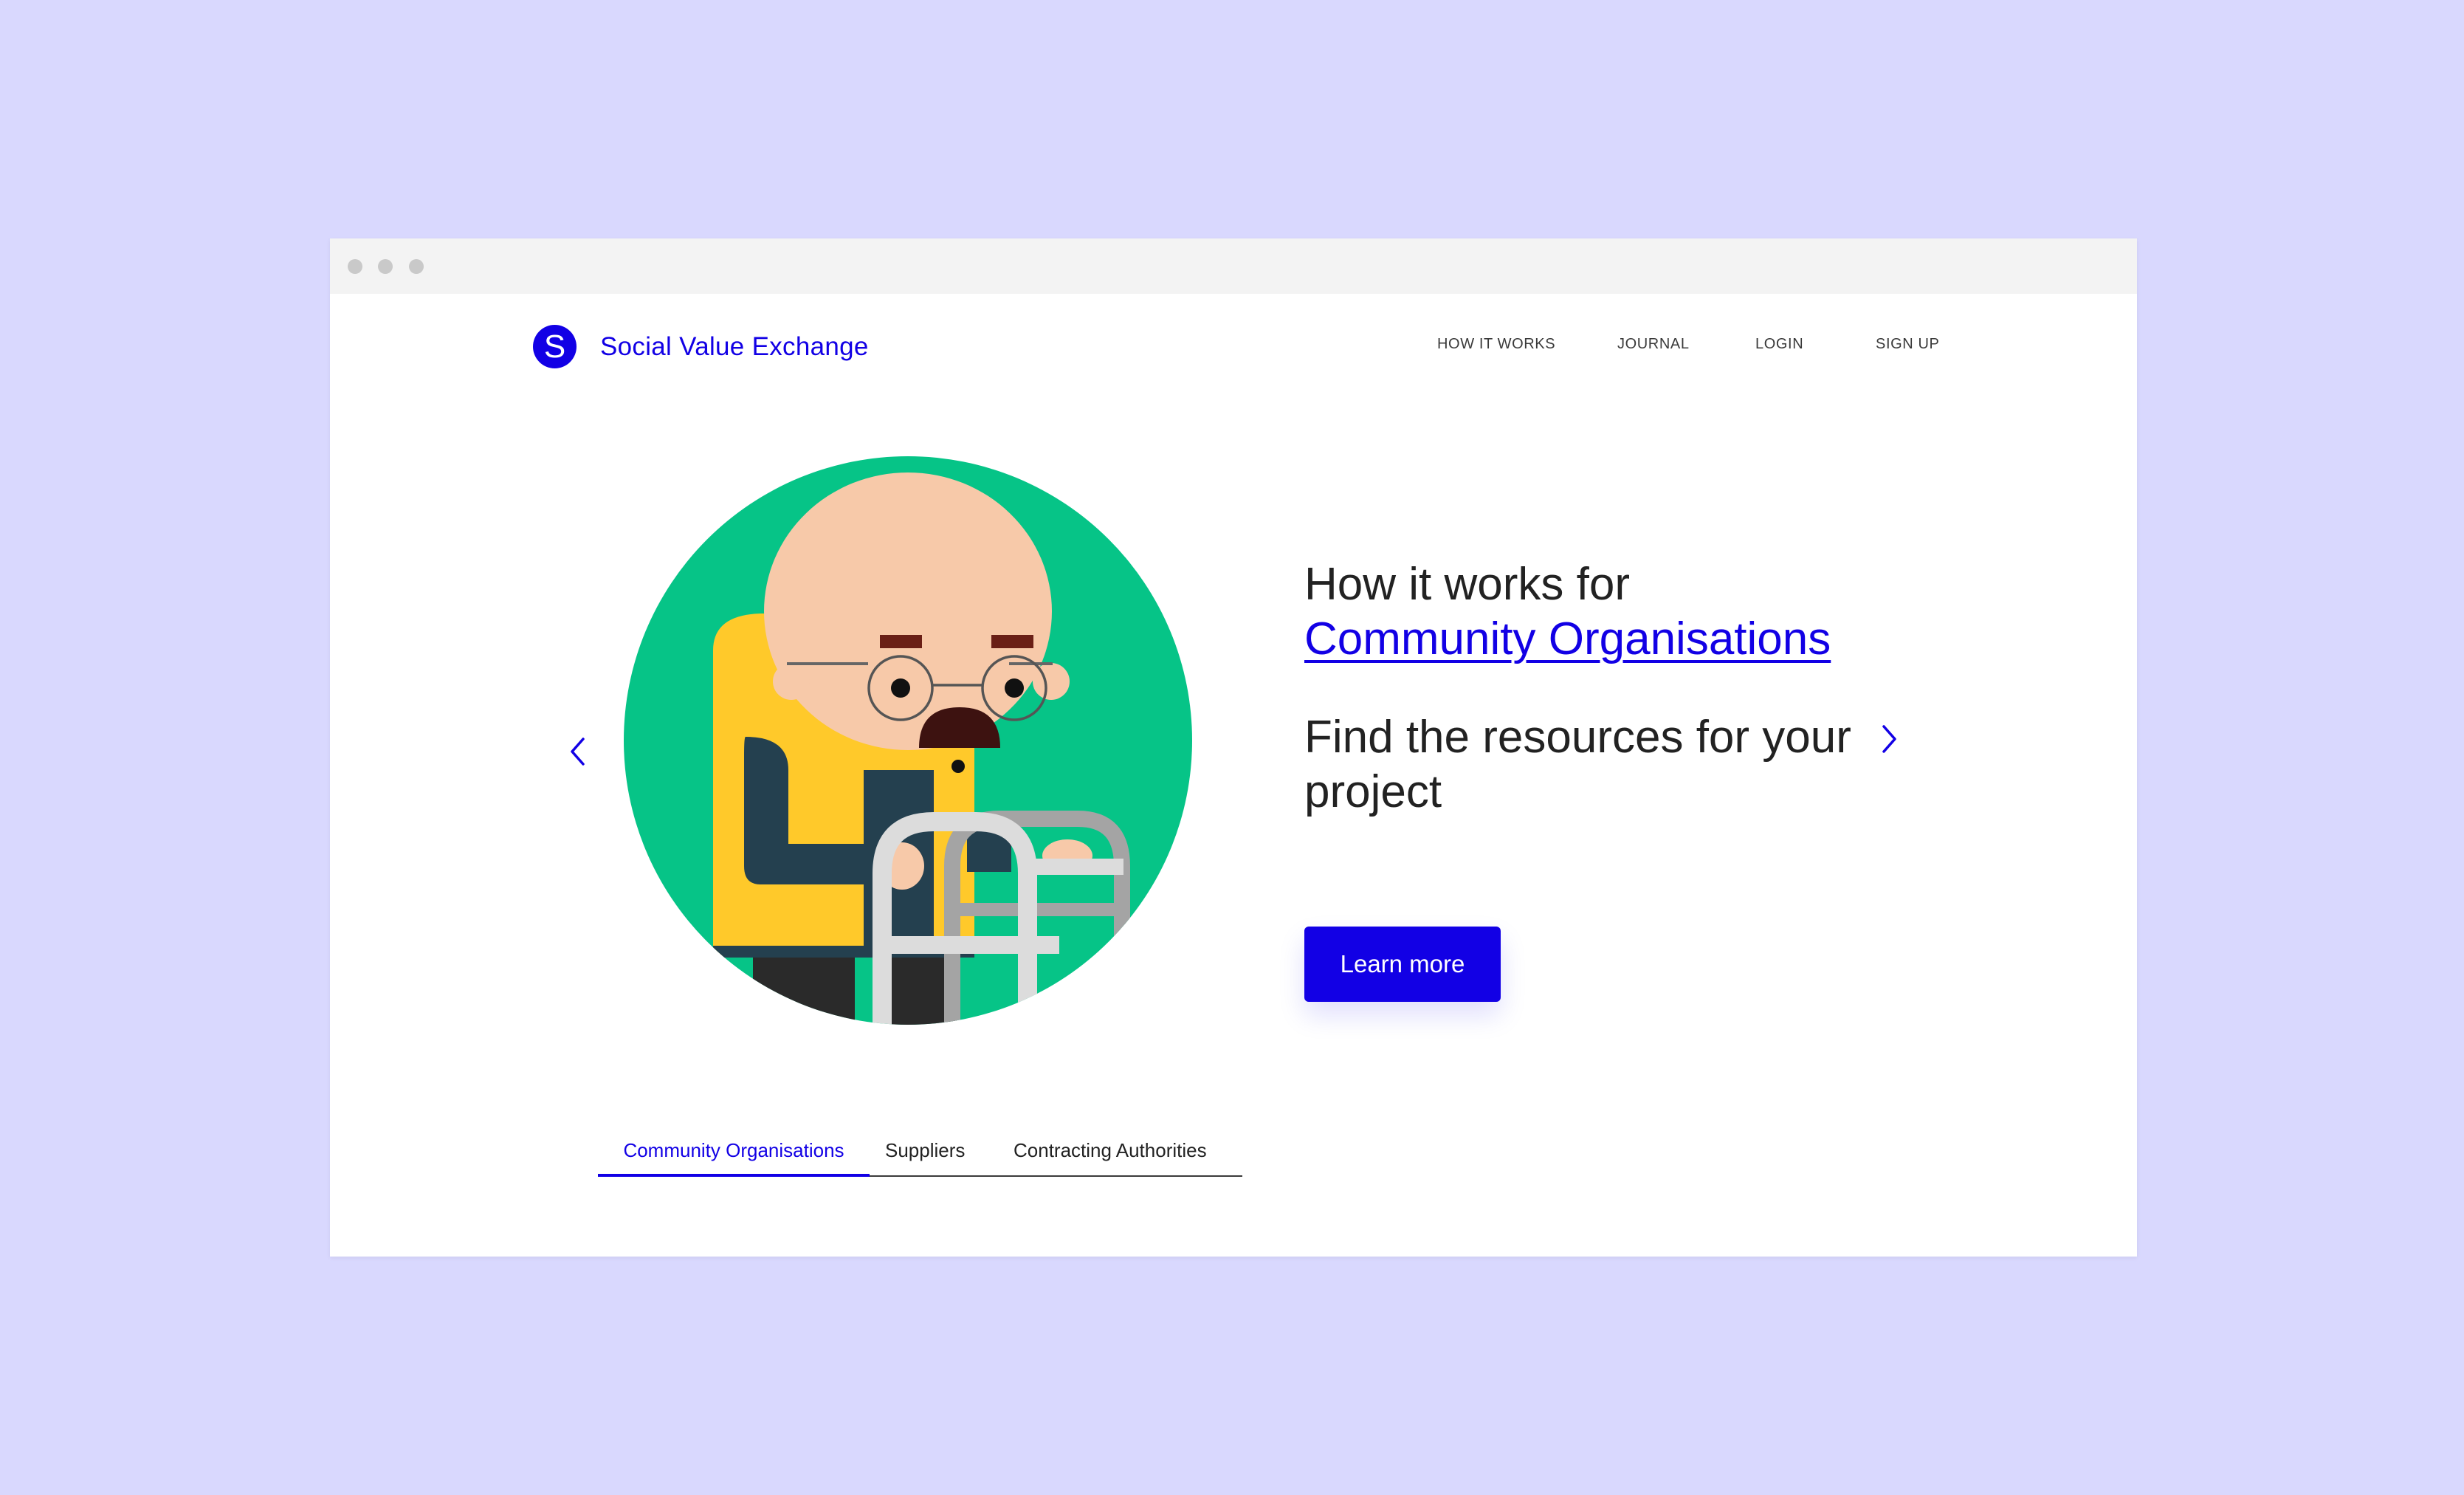 The width and height of the screenshot is (2464, 1495). I want to click on browser-titlebar, so click(1233, 266).